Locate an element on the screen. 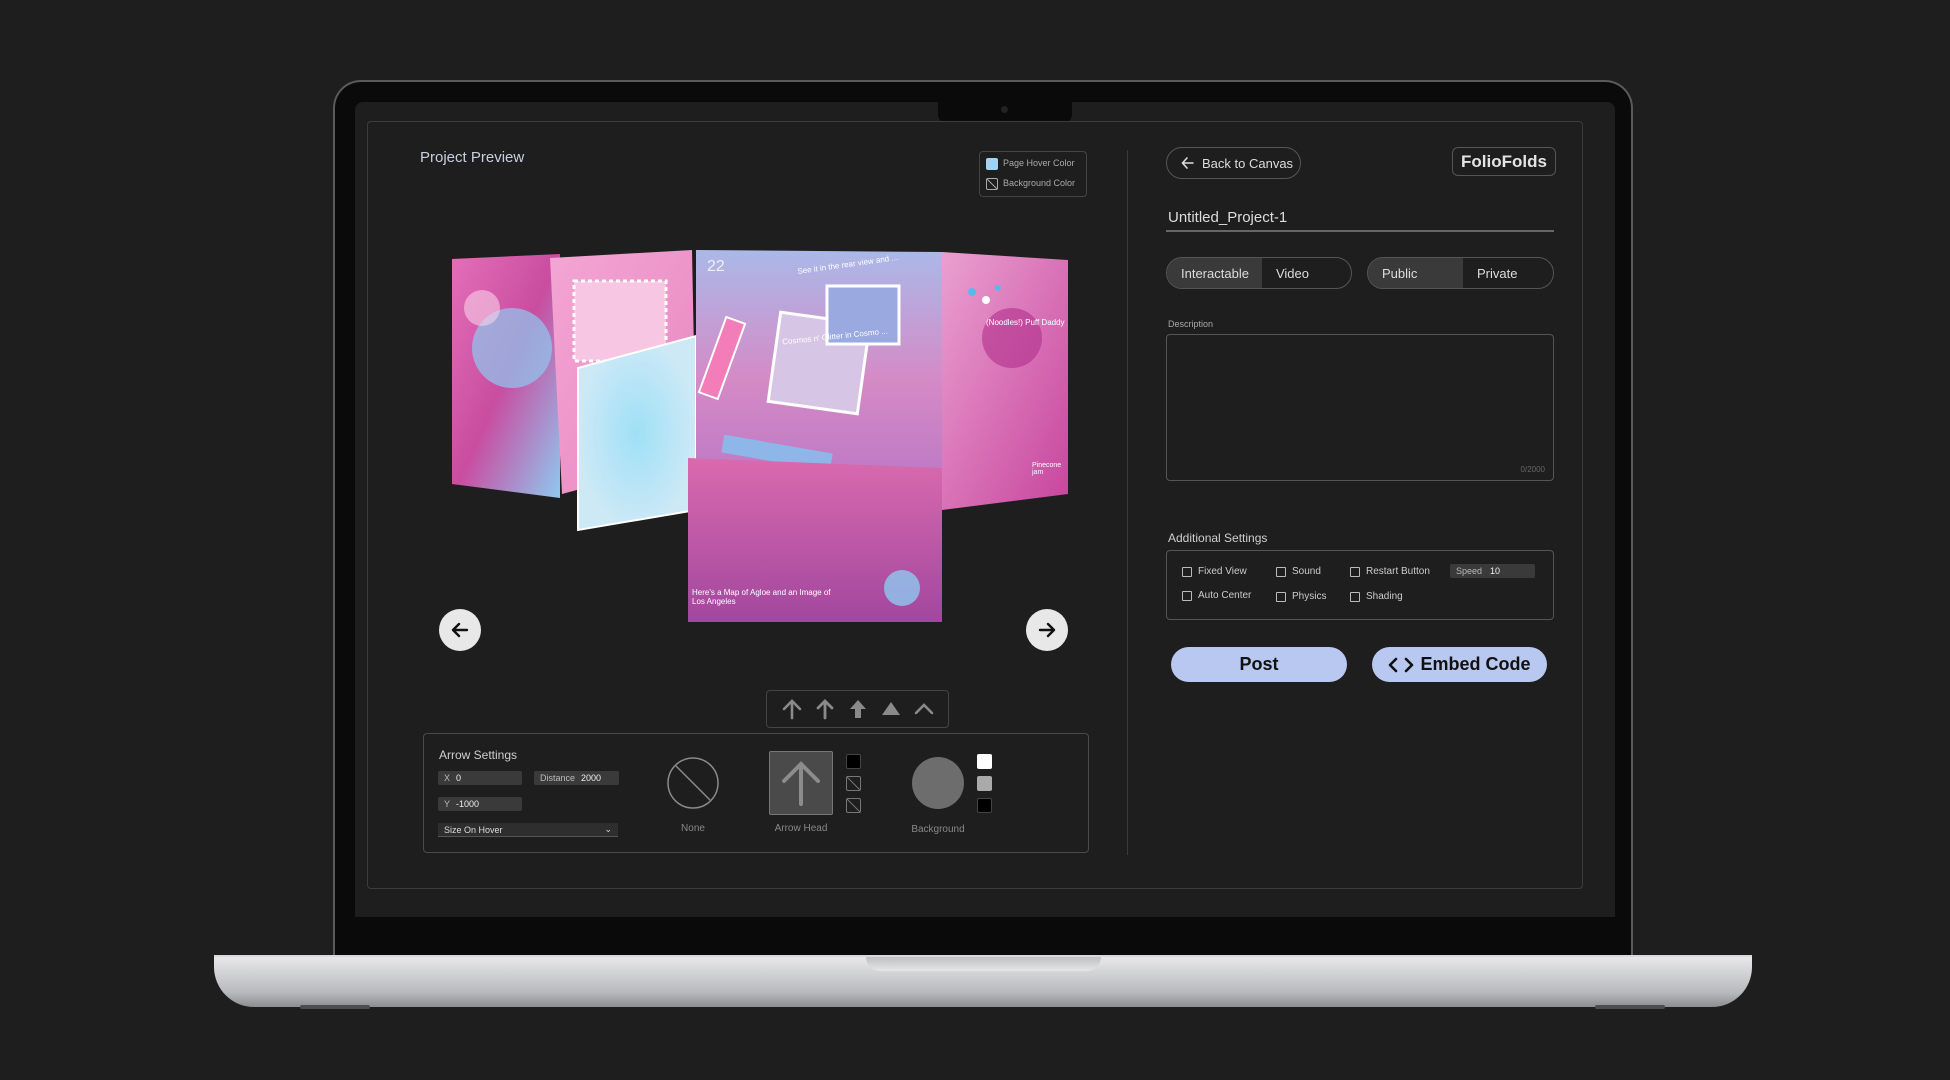 The width and height of the screenshot is (1950, 1080). none-caption: None is located at coordinates (693, 828).